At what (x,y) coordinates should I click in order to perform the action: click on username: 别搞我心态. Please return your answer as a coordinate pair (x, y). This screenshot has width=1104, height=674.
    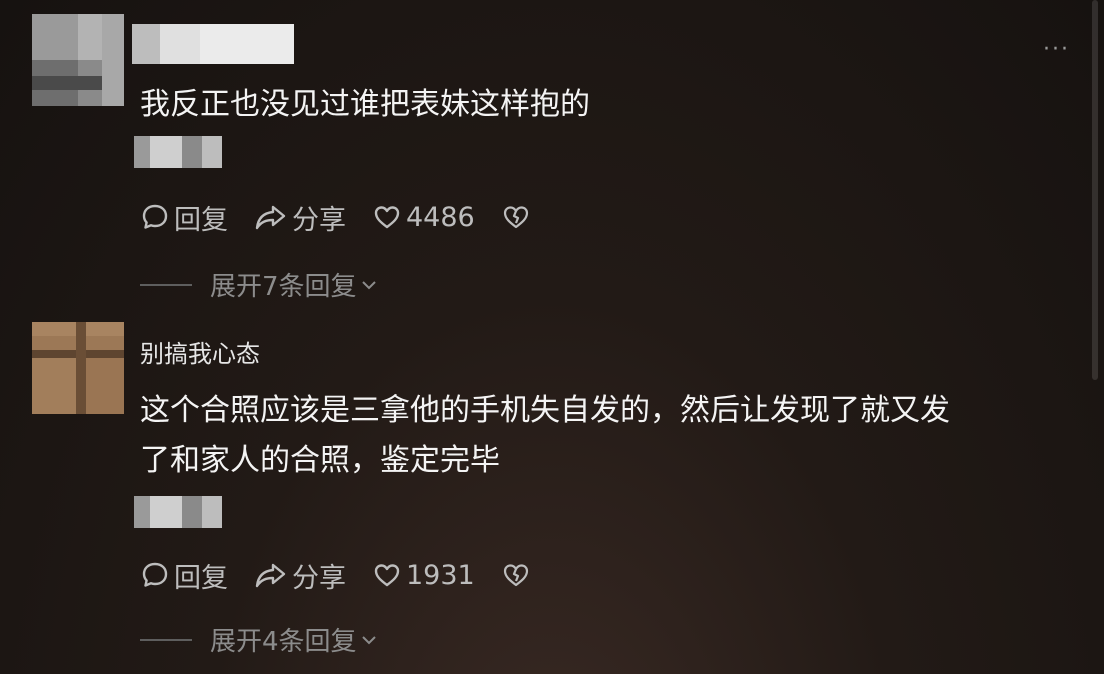
    Looking at the image, I should click on (200, 351).